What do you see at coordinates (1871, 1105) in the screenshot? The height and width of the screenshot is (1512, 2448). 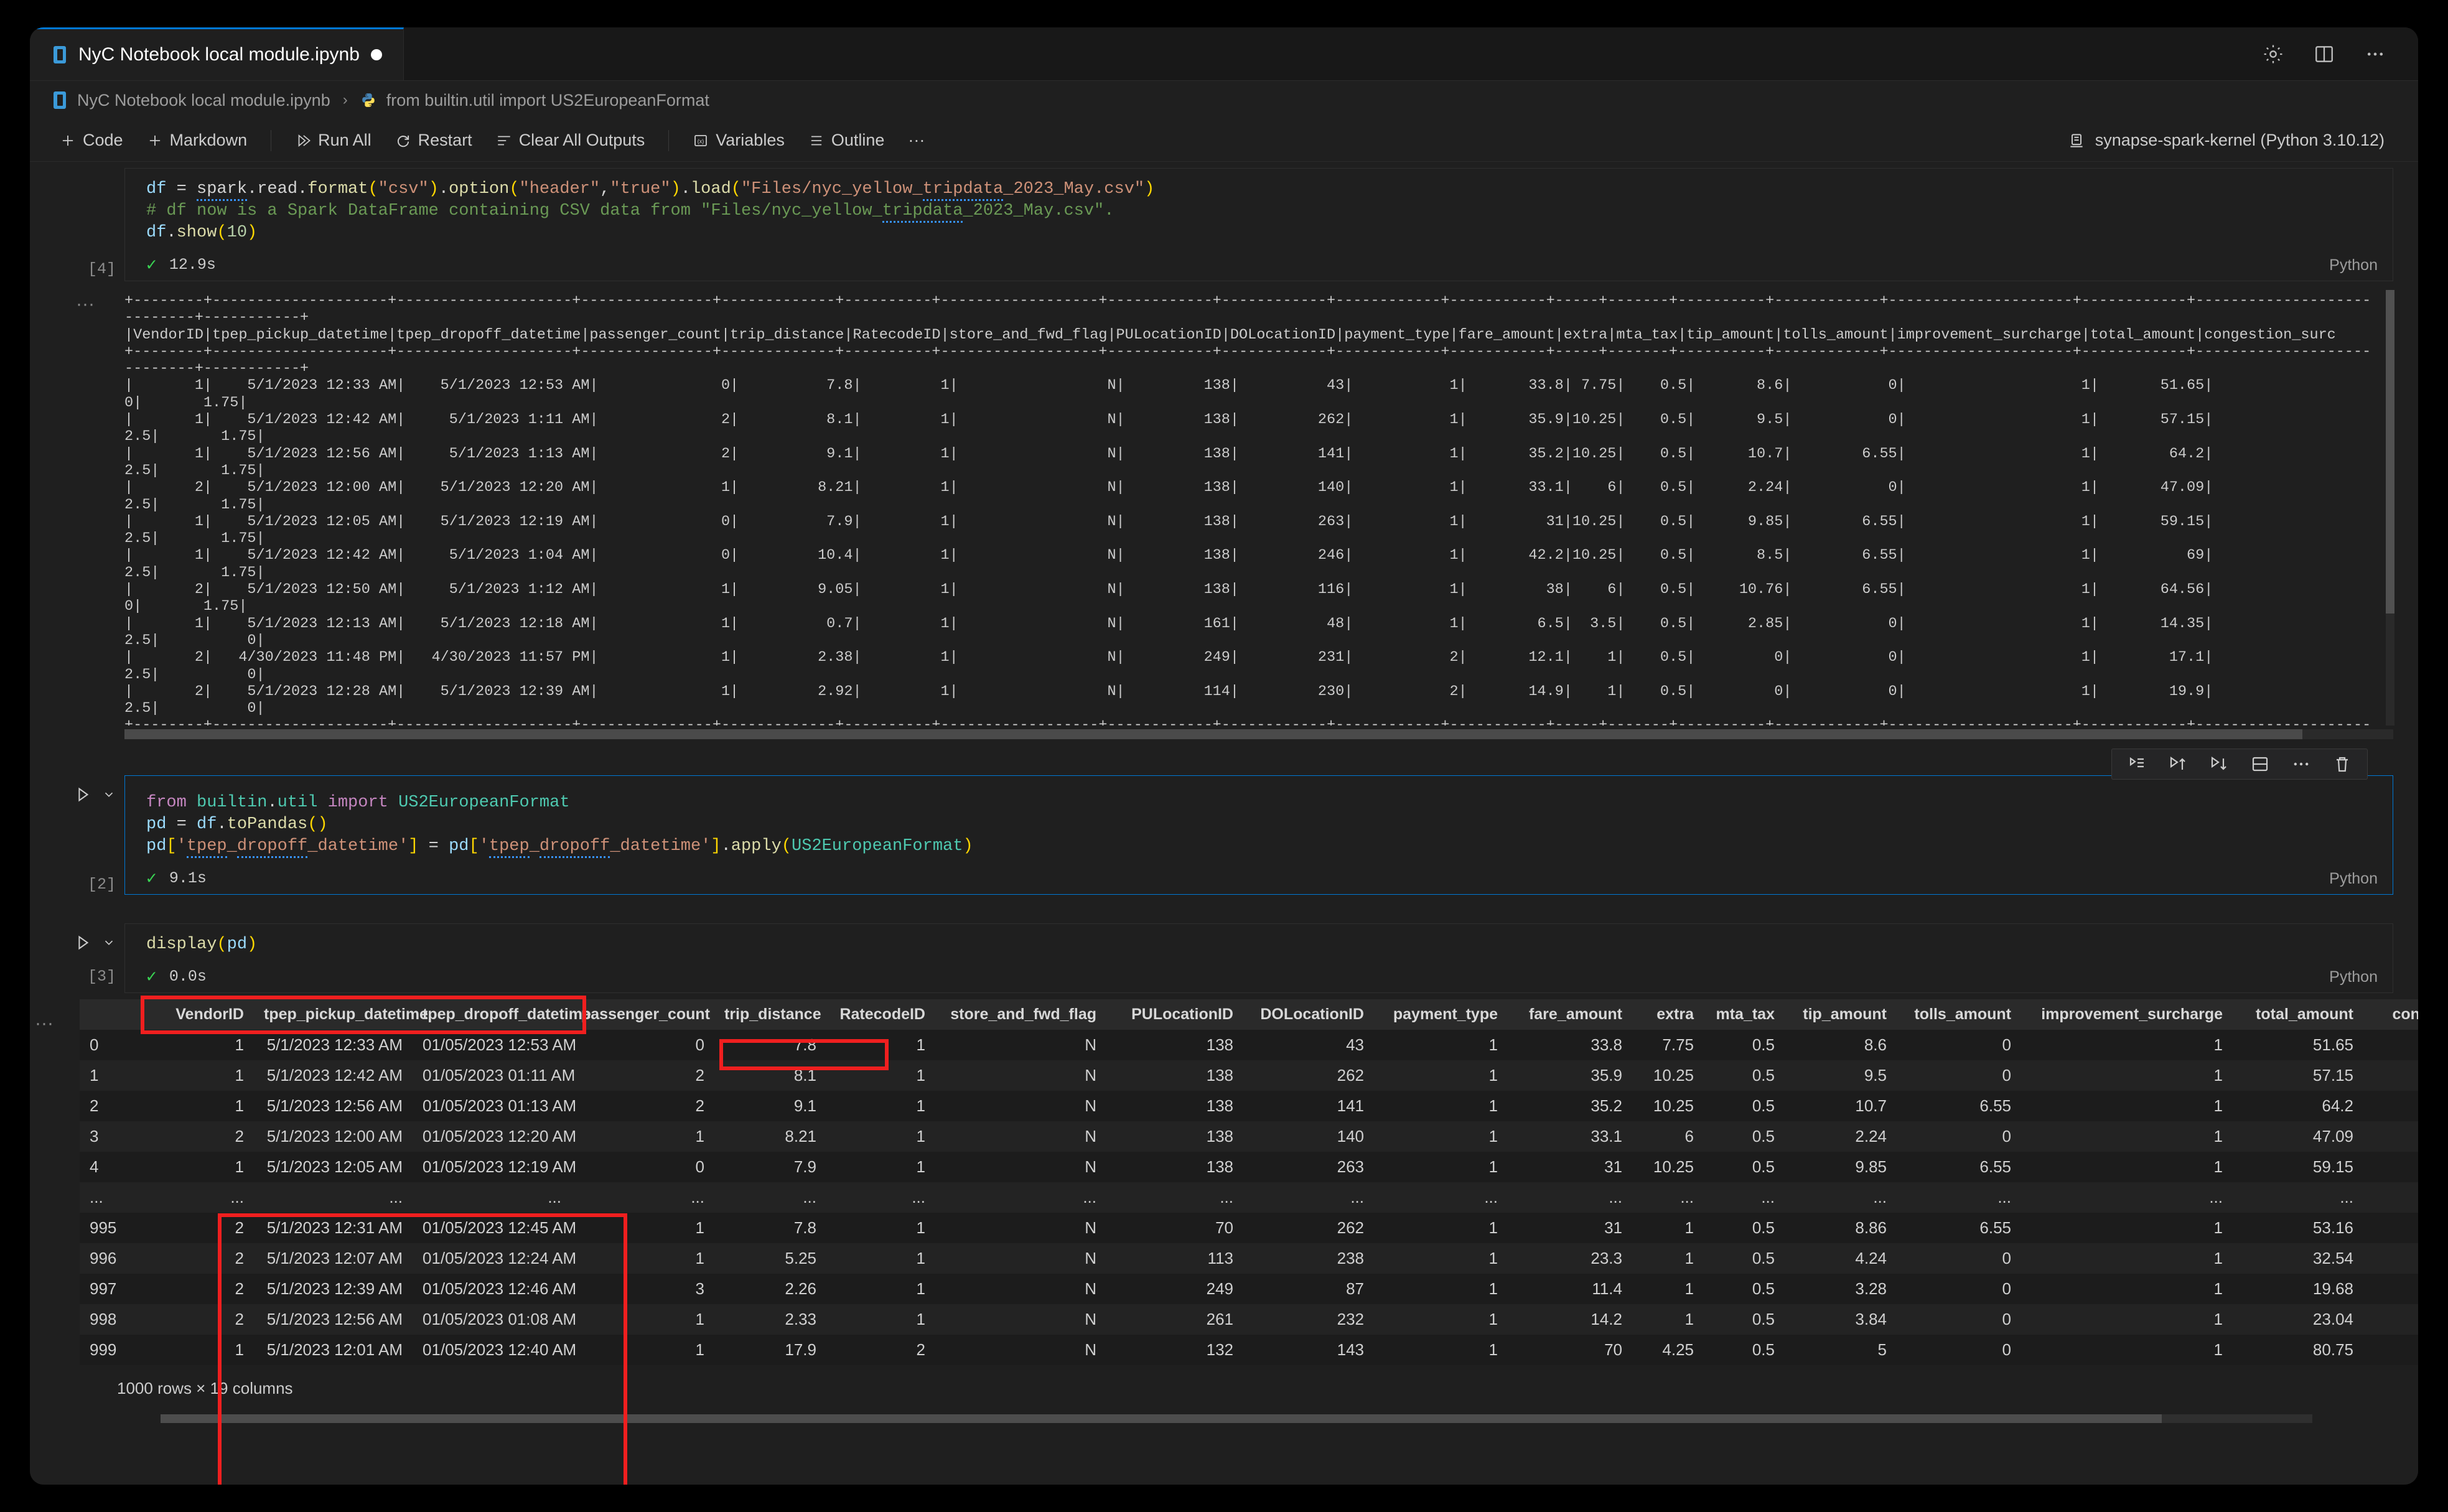 I see `table-cell: 10.7` at bounding box center [1871, 1105].